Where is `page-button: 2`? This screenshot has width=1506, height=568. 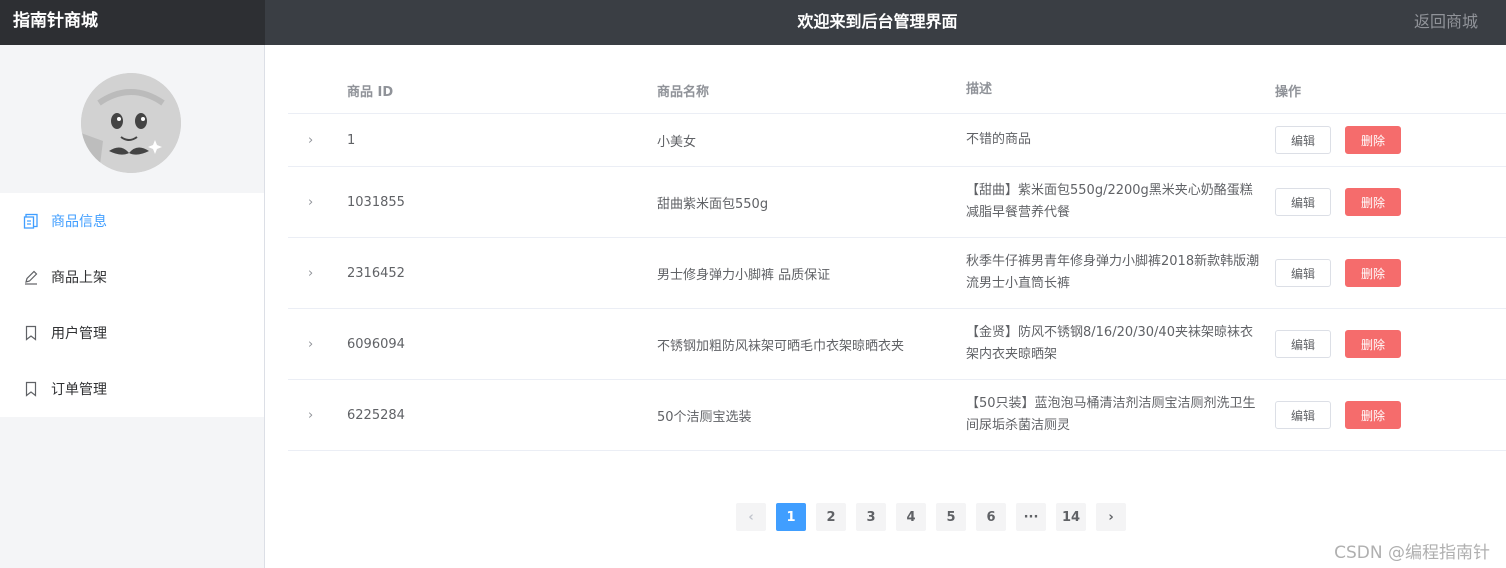
page-button: 2 is located at coordinates (831, 517).